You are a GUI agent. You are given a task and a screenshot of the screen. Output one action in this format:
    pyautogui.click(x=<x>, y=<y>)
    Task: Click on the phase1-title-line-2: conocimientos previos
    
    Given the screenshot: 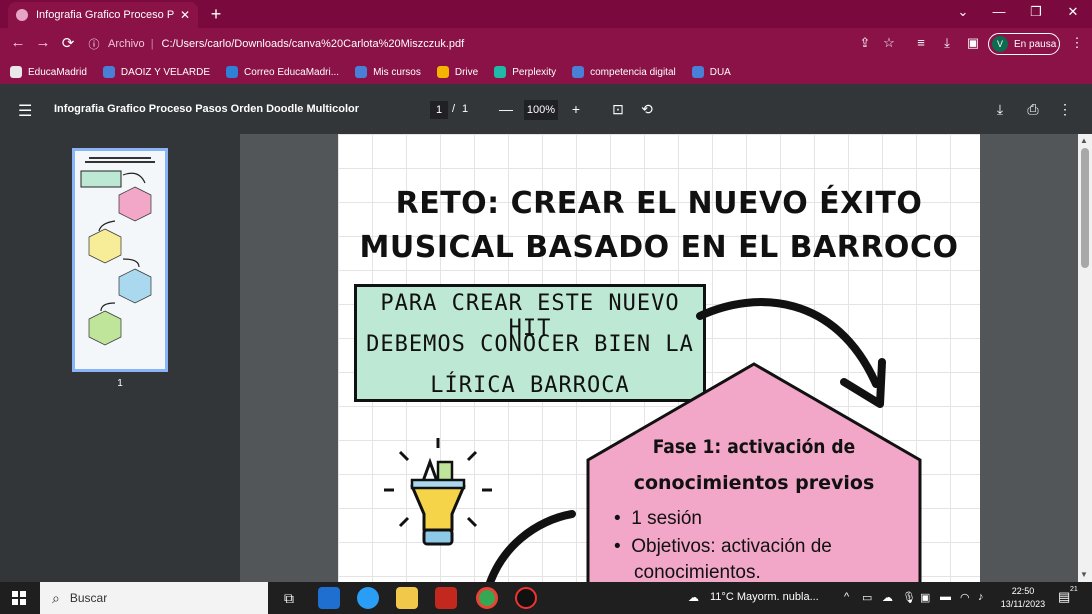 What is the action you would take?
    pyautogui.click(x=754, y=483)
    